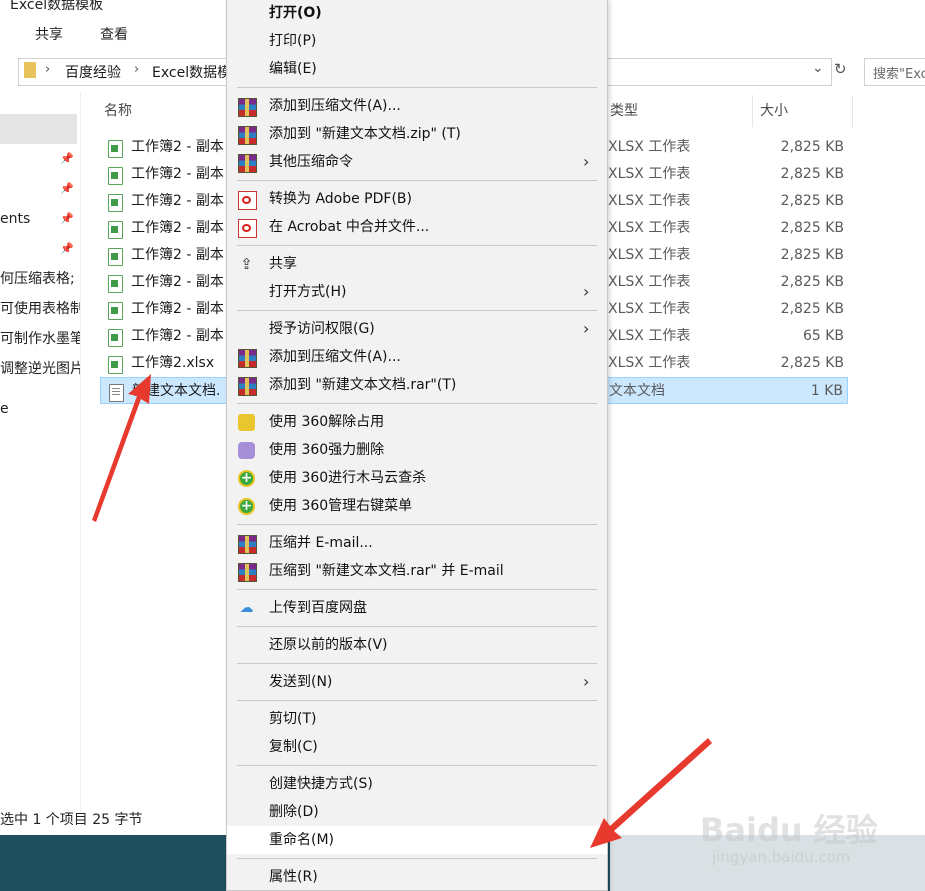 The height and width of the screenshot is (891, 925). What do you see at coordinates (417, 292) in the screenshot?
I see `menu-item: 打开方式(H) ›` at bounding box center [417, 292].